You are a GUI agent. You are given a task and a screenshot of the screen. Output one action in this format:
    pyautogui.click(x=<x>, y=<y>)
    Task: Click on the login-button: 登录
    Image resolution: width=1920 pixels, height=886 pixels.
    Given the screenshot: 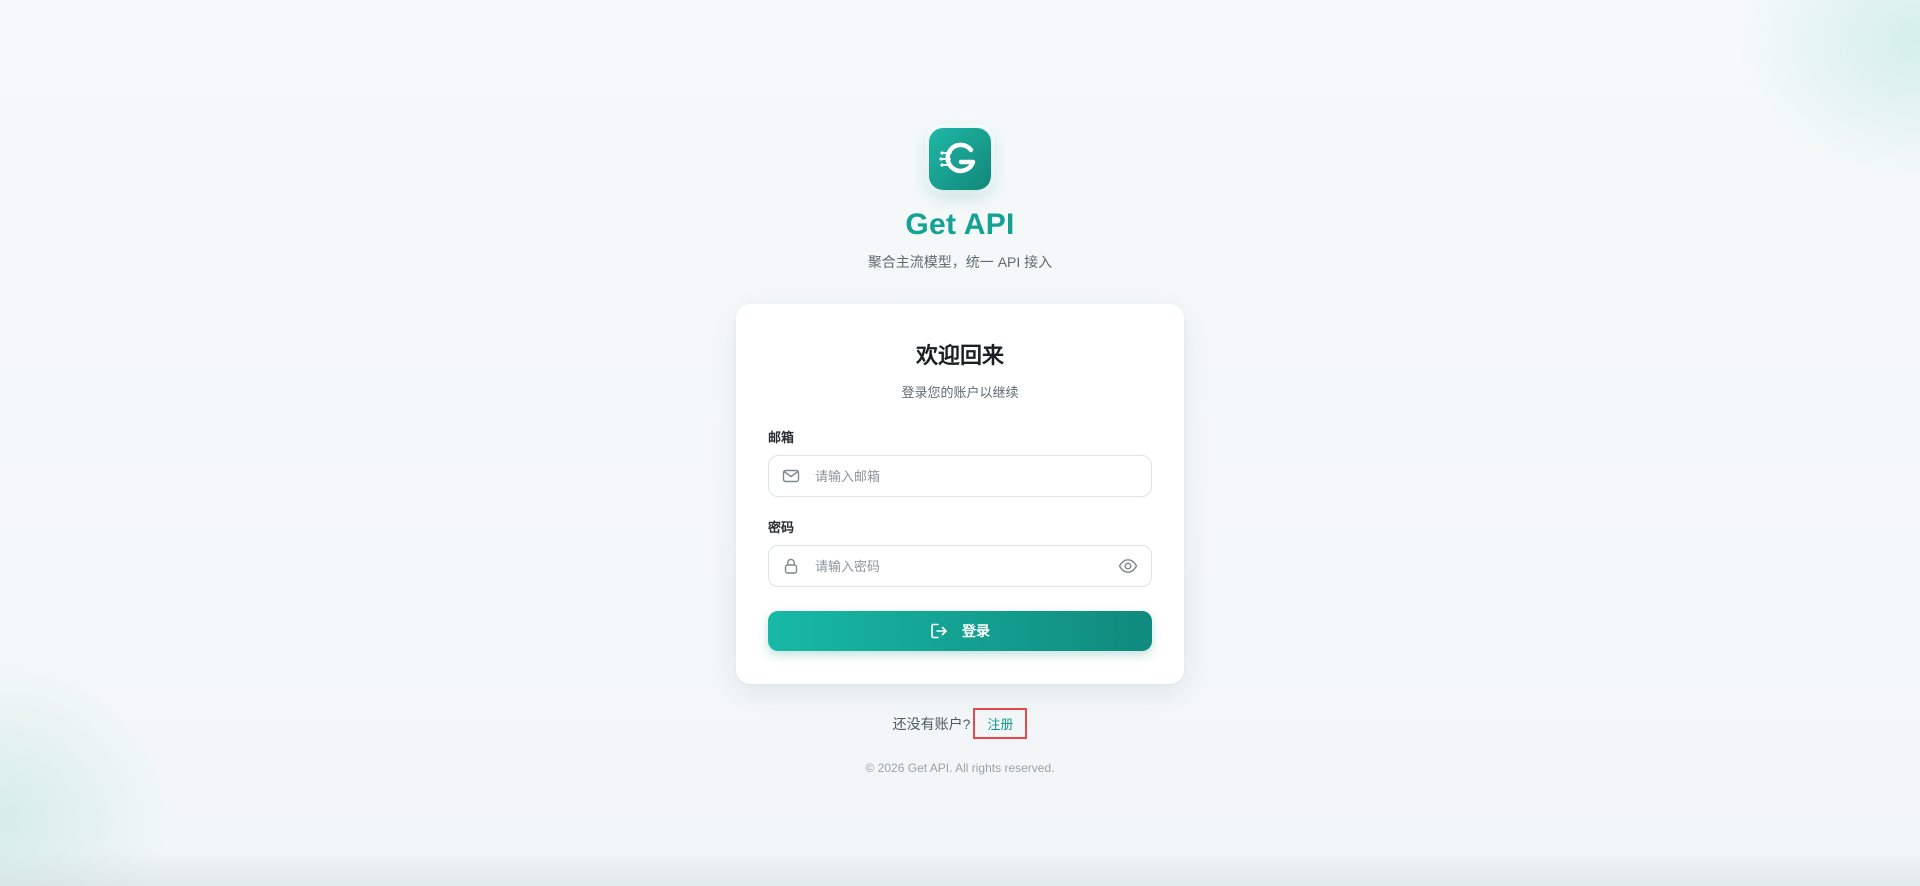 What is the action you would take?
    pyautogui.click(x=960, y=631)
    